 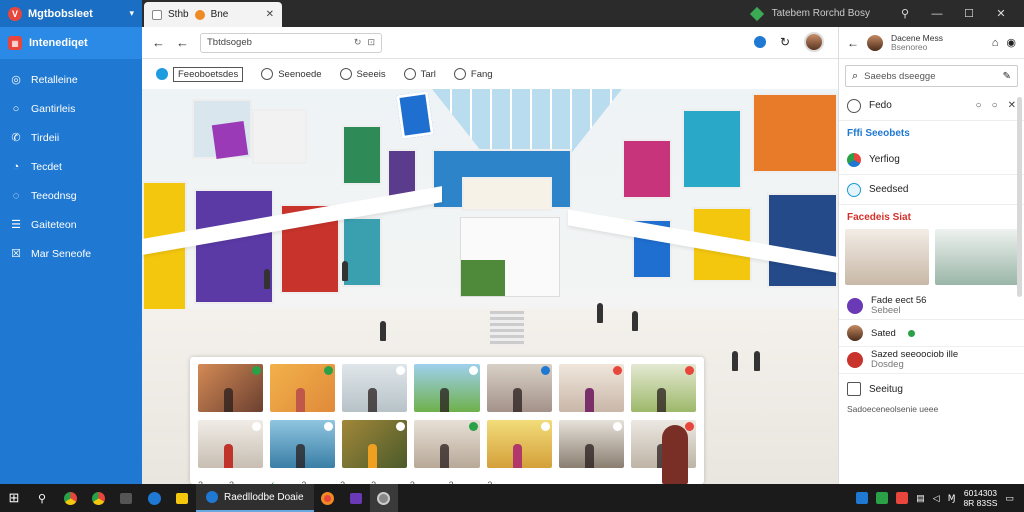 I want to click on forward-arrow-icon: ←, so click(x=182, y=42).